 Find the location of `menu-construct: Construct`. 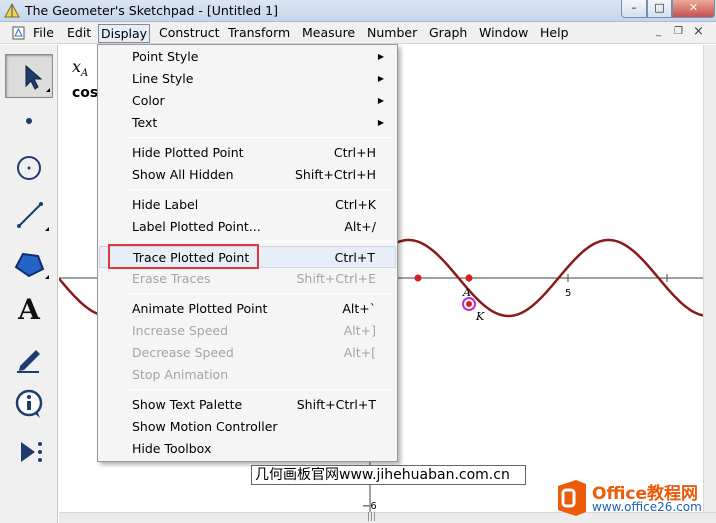

menu-construct: Construct is located at coordinates (189, 33).